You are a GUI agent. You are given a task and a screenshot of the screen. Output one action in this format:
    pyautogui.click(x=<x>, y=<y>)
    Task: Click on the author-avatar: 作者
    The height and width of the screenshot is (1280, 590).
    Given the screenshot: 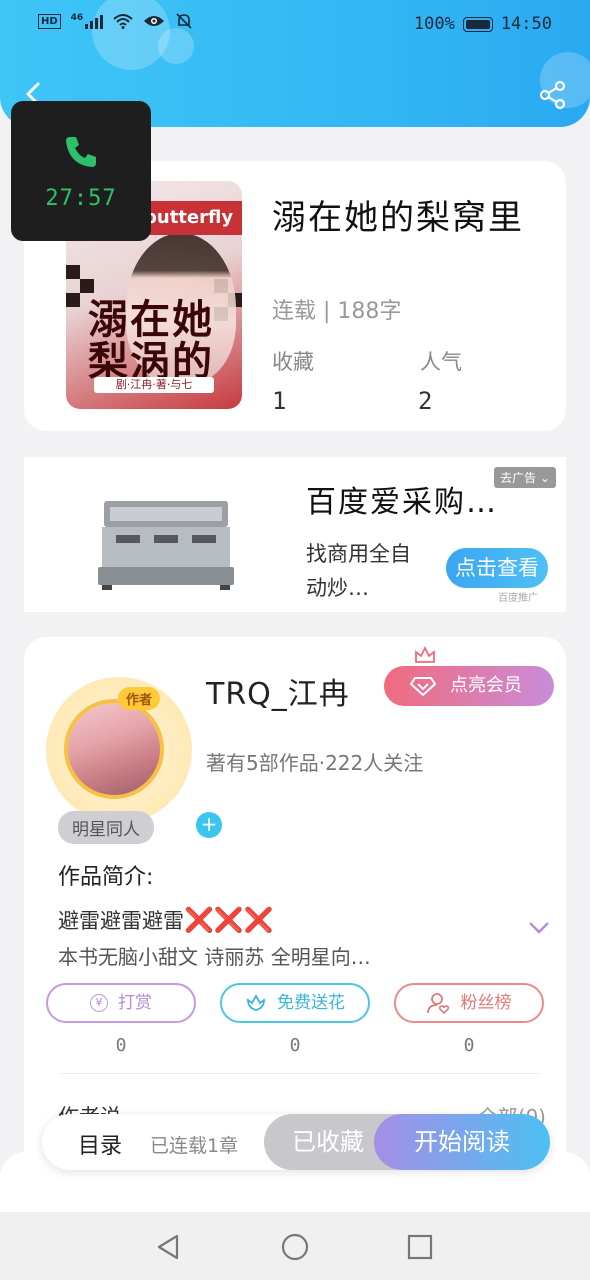 What is the action you would take?
    pyautogui.click(x=119, y=750)
    